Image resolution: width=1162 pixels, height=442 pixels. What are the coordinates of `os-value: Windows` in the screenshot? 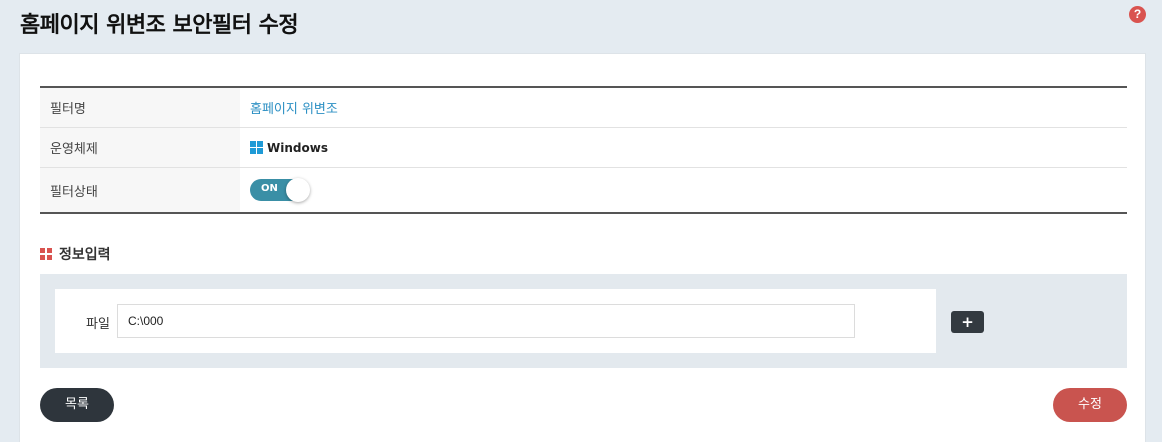 It's located at (289, 148).